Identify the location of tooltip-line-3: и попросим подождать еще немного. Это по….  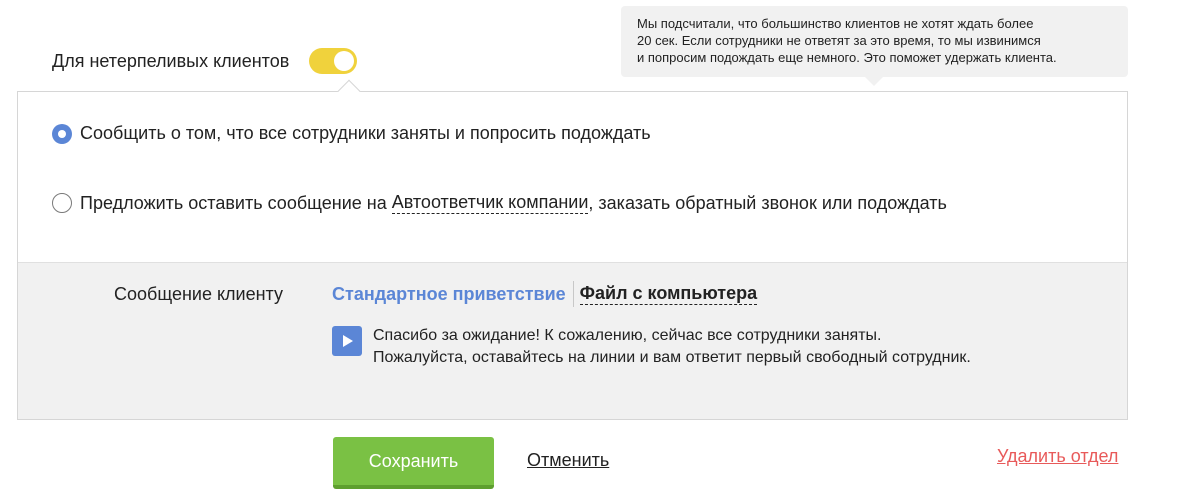
(847, 57).